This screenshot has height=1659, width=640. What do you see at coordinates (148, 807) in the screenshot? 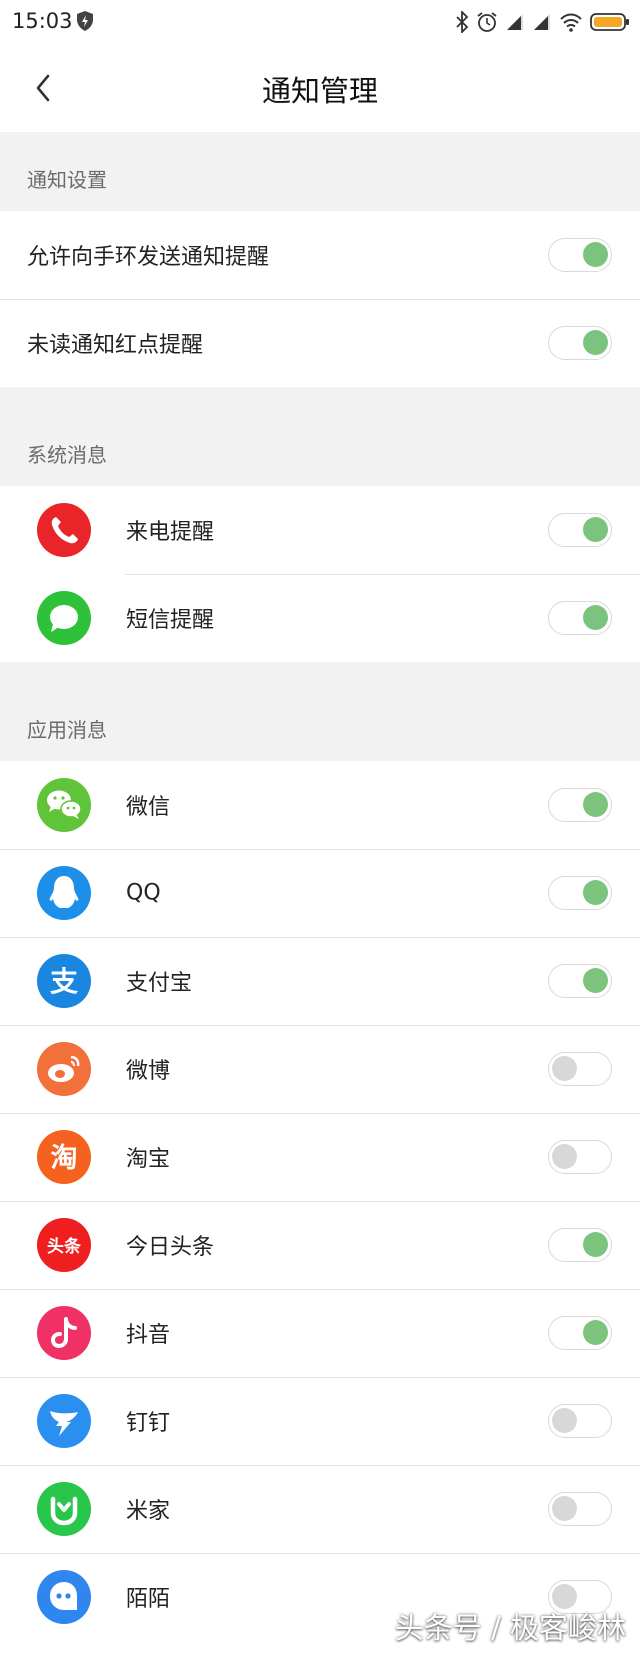
I see `app-label: 微信` at bounding box center [148, 807].